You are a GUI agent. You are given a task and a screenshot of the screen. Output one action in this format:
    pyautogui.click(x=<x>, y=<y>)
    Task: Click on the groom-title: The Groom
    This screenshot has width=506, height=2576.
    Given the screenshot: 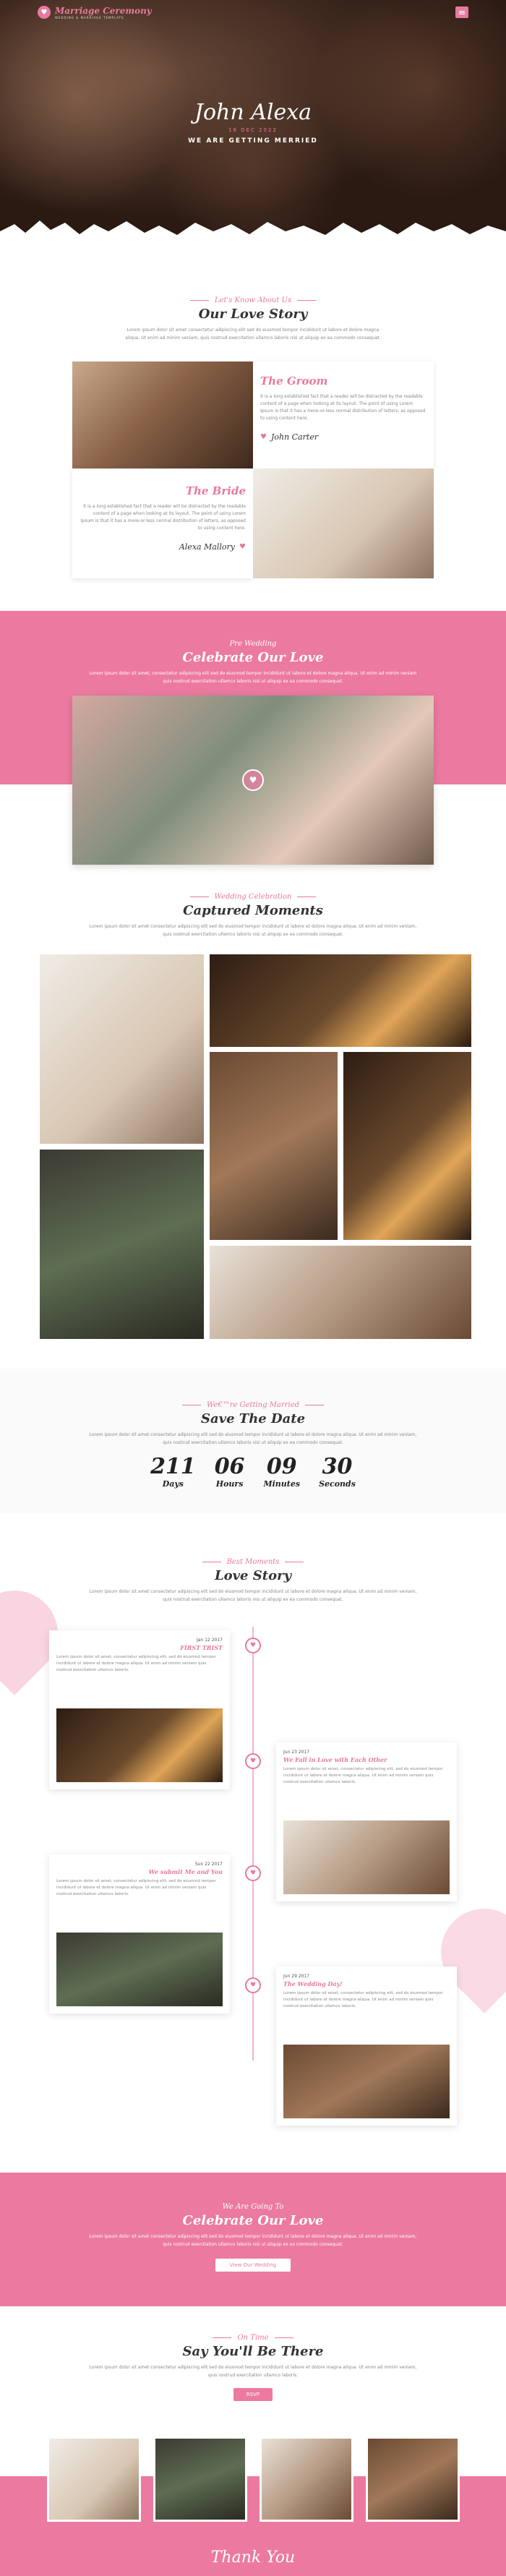 What is the action you would take?
    pyautogui.click(x=294, y=382)
    